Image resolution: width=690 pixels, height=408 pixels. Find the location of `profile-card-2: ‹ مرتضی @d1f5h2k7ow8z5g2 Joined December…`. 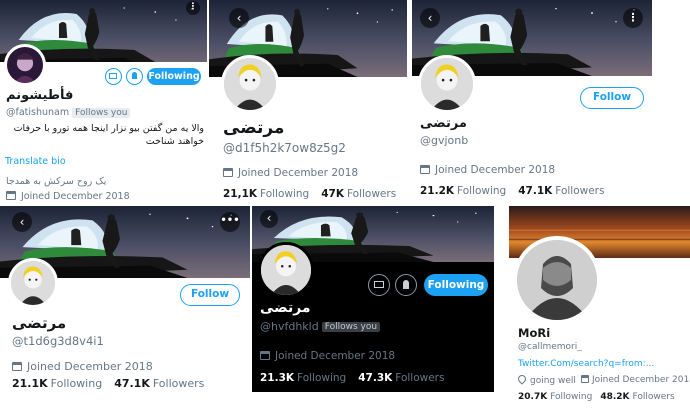

profile-card-2: ‹ مرتضی @d1f5h2k7ow8z5g2 Joined December… is located at coordinates (308, 102).